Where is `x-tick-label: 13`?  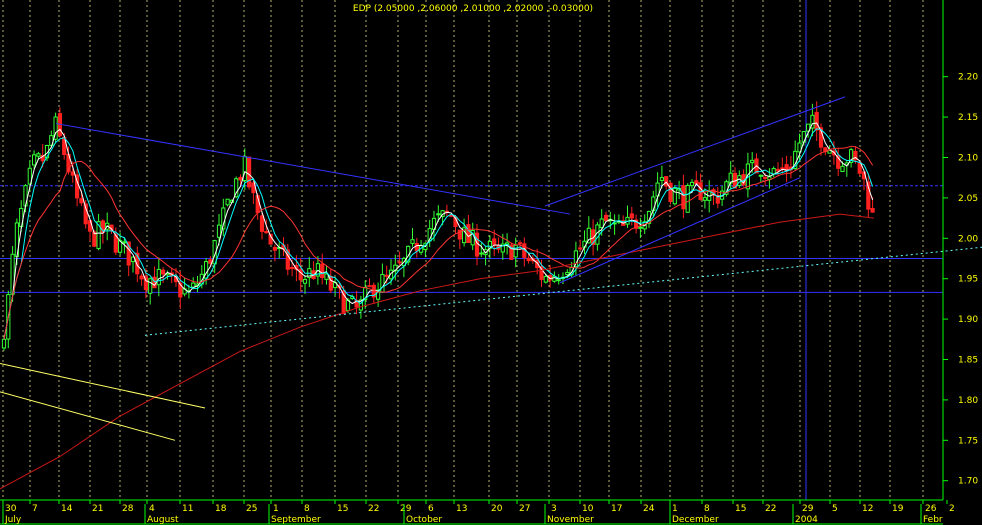
x-tick-label: 13 is located at coordinates (461, 509).